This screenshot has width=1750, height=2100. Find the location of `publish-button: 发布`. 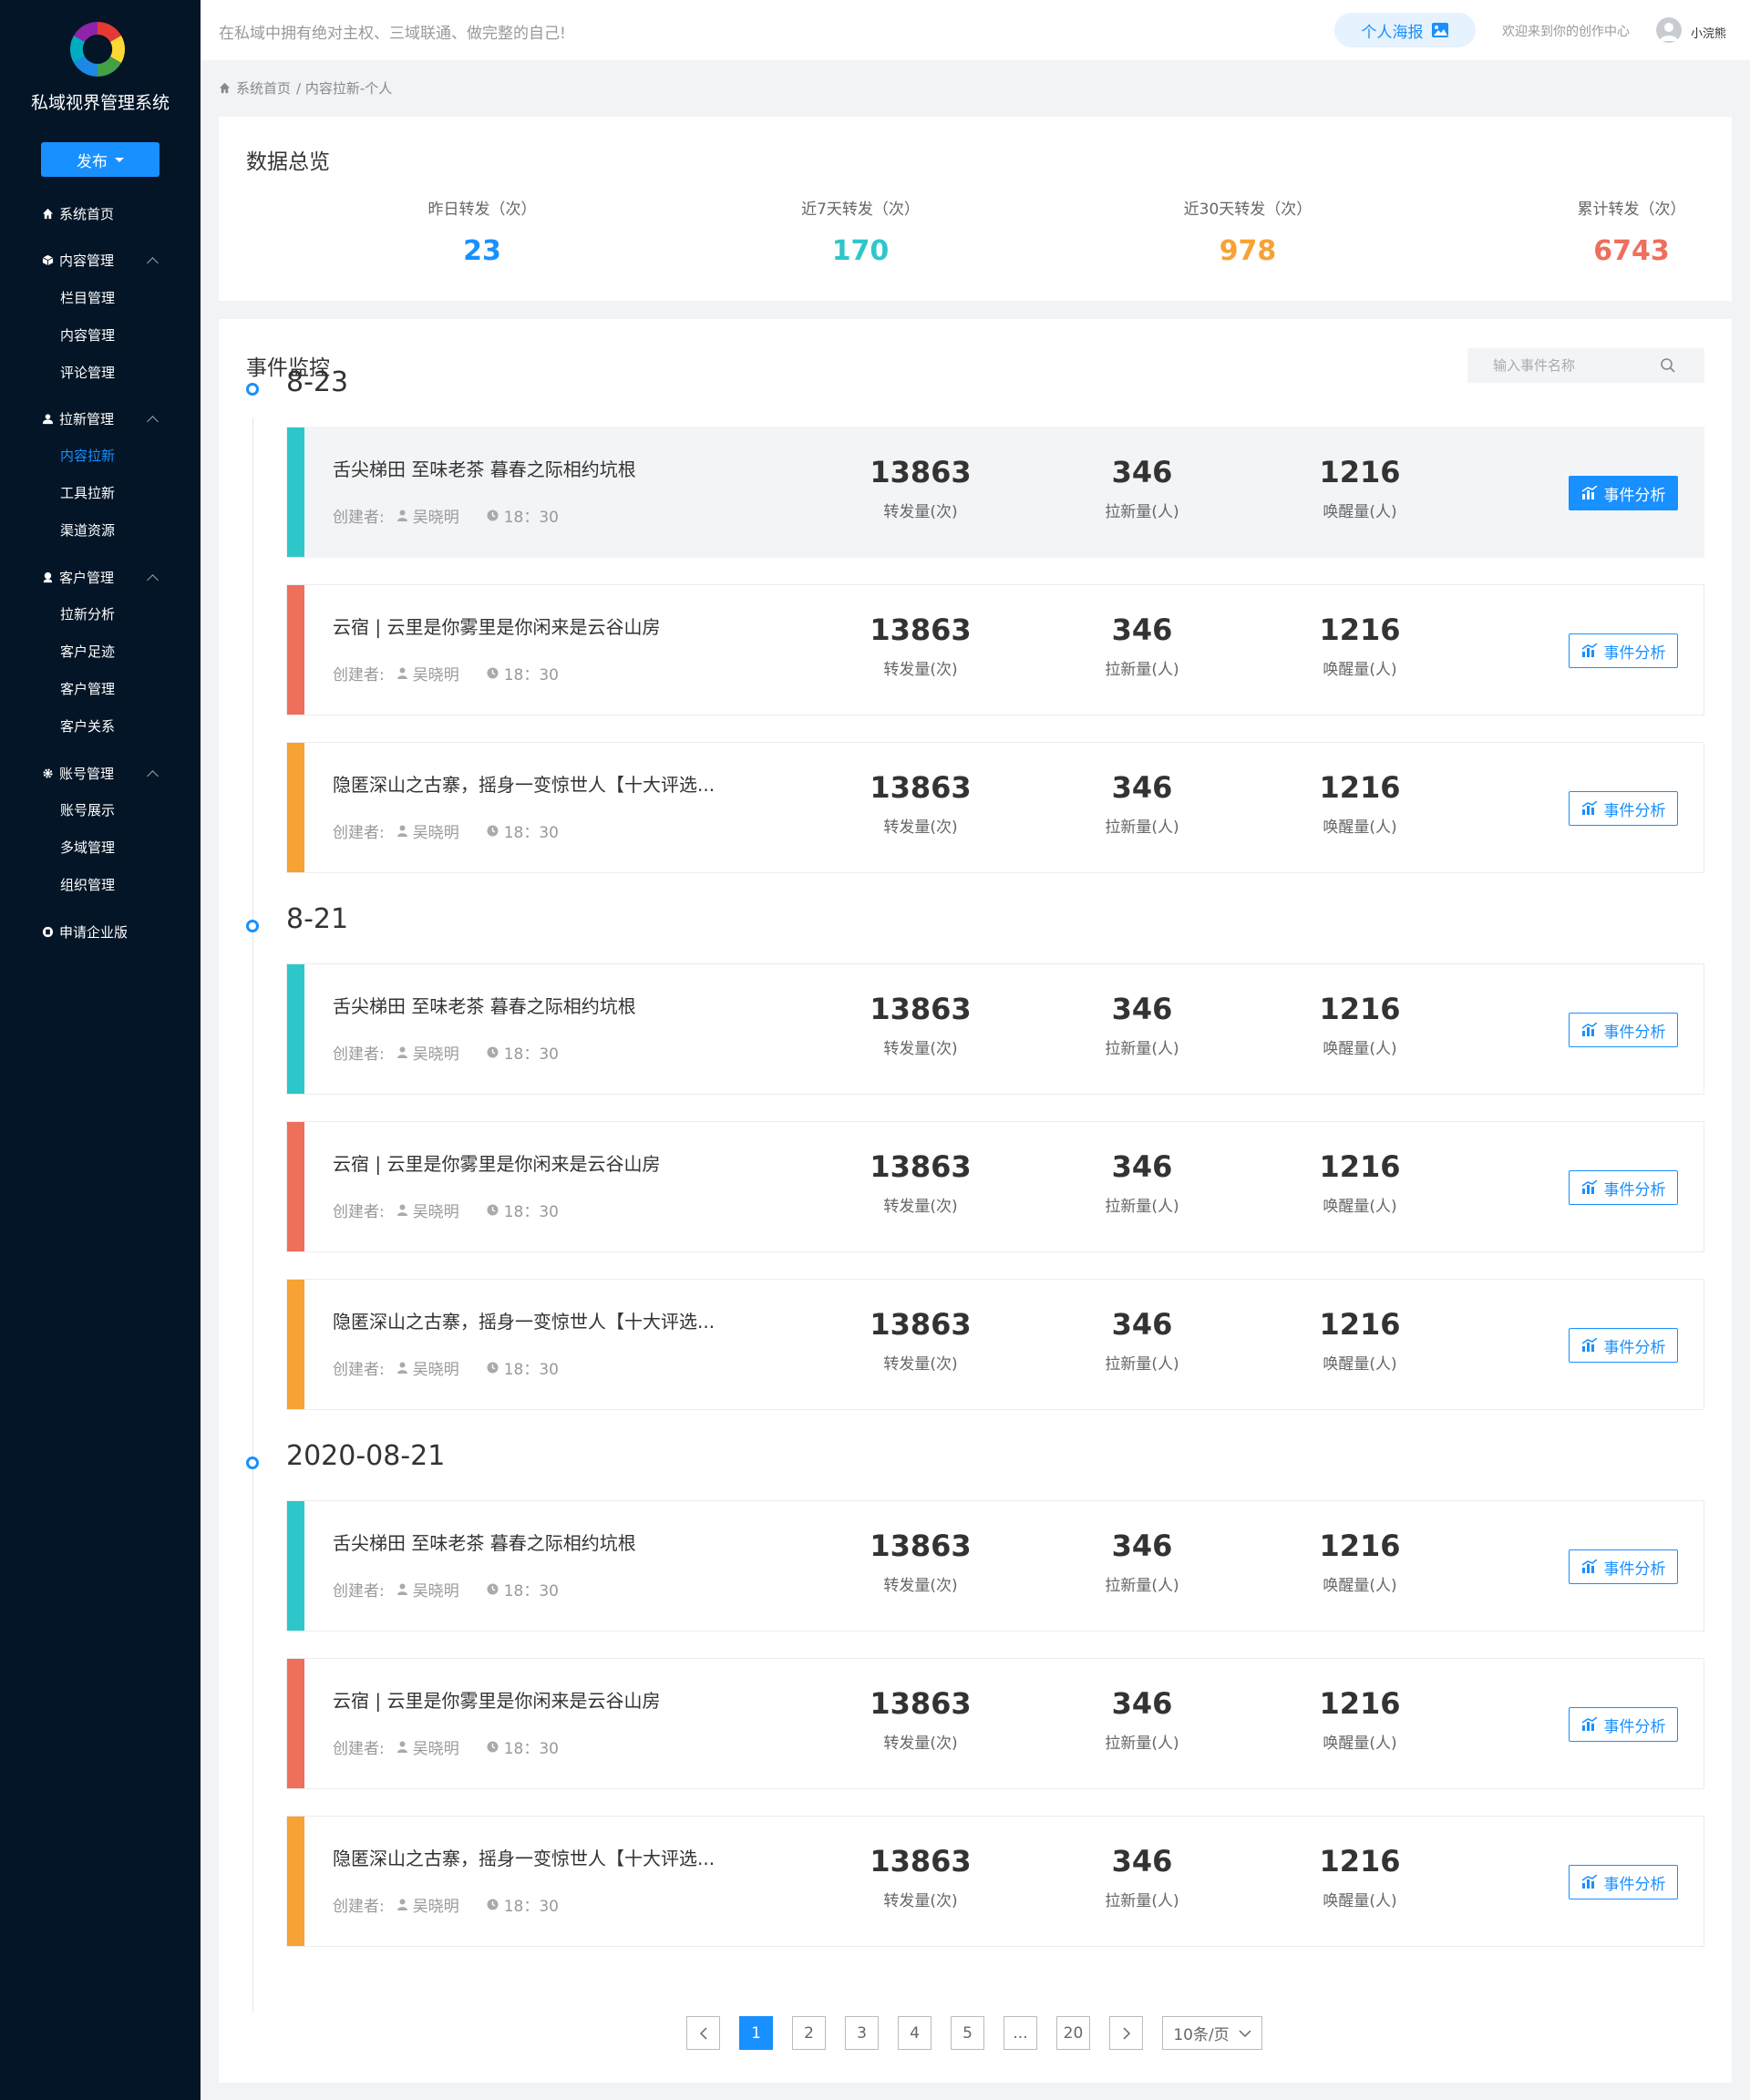

publish-button: 发布 is located at coordinates (100, 160).